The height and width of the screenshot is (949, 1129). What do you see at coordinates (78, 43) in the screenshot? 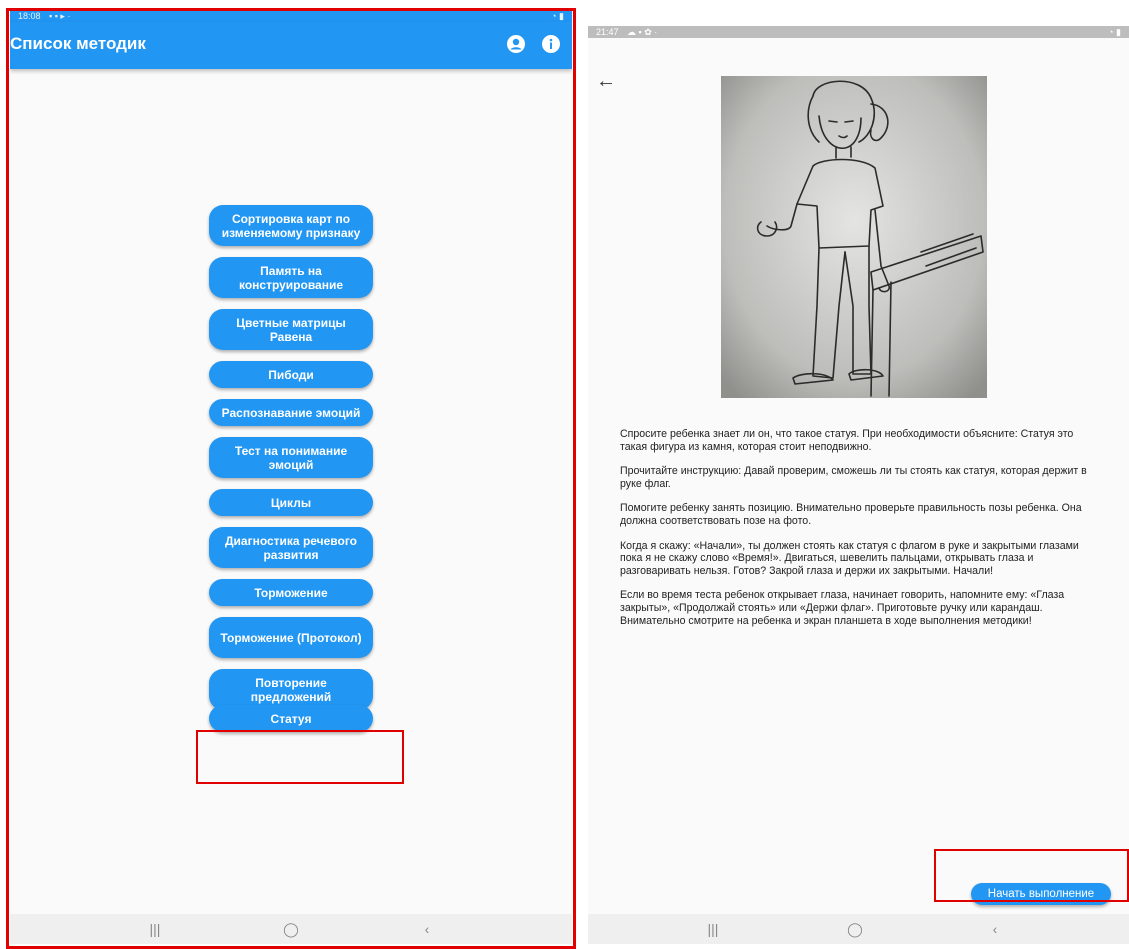
I see `page-title: Список методик` at bounding box center [78, 43].